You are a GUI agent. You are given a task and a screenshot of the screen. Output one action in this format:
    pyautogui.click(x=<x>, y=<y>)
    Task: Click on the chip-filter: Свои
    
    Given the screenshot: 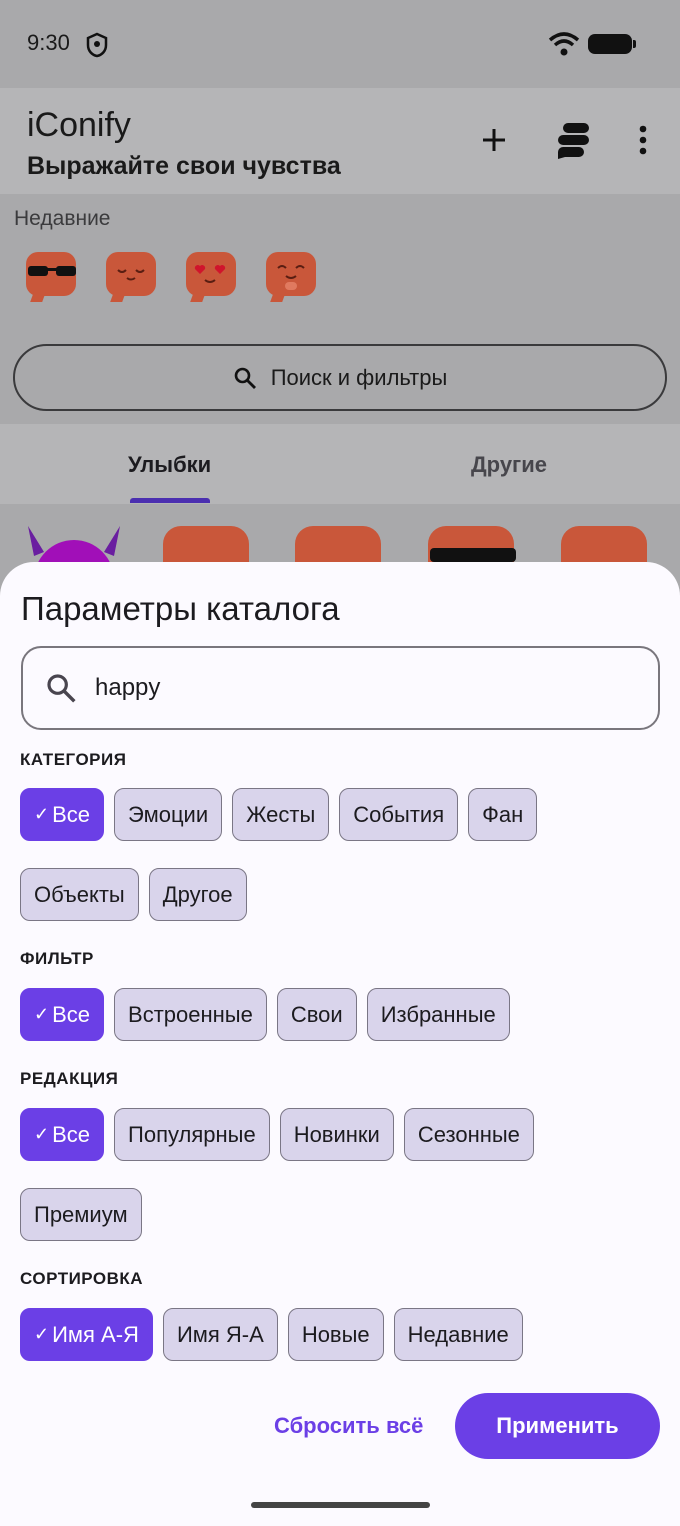 What is the action you would take?
    pyautogui.click(x=316, y=1014)
    